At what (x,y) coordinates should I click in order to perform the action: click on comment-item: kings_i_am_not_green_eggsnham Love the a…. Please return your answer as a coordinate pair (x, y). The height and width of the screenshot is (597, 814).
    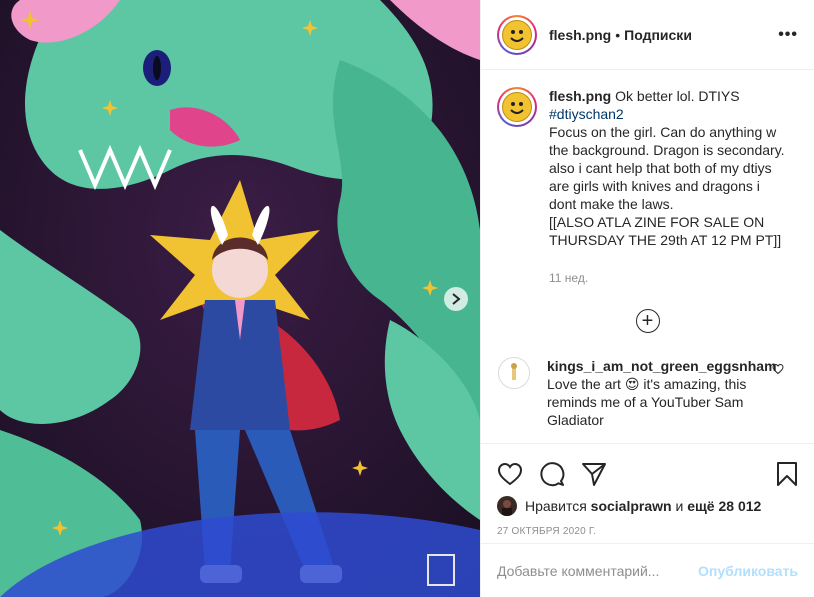
    Looking at the image, I should click on (647, 393).